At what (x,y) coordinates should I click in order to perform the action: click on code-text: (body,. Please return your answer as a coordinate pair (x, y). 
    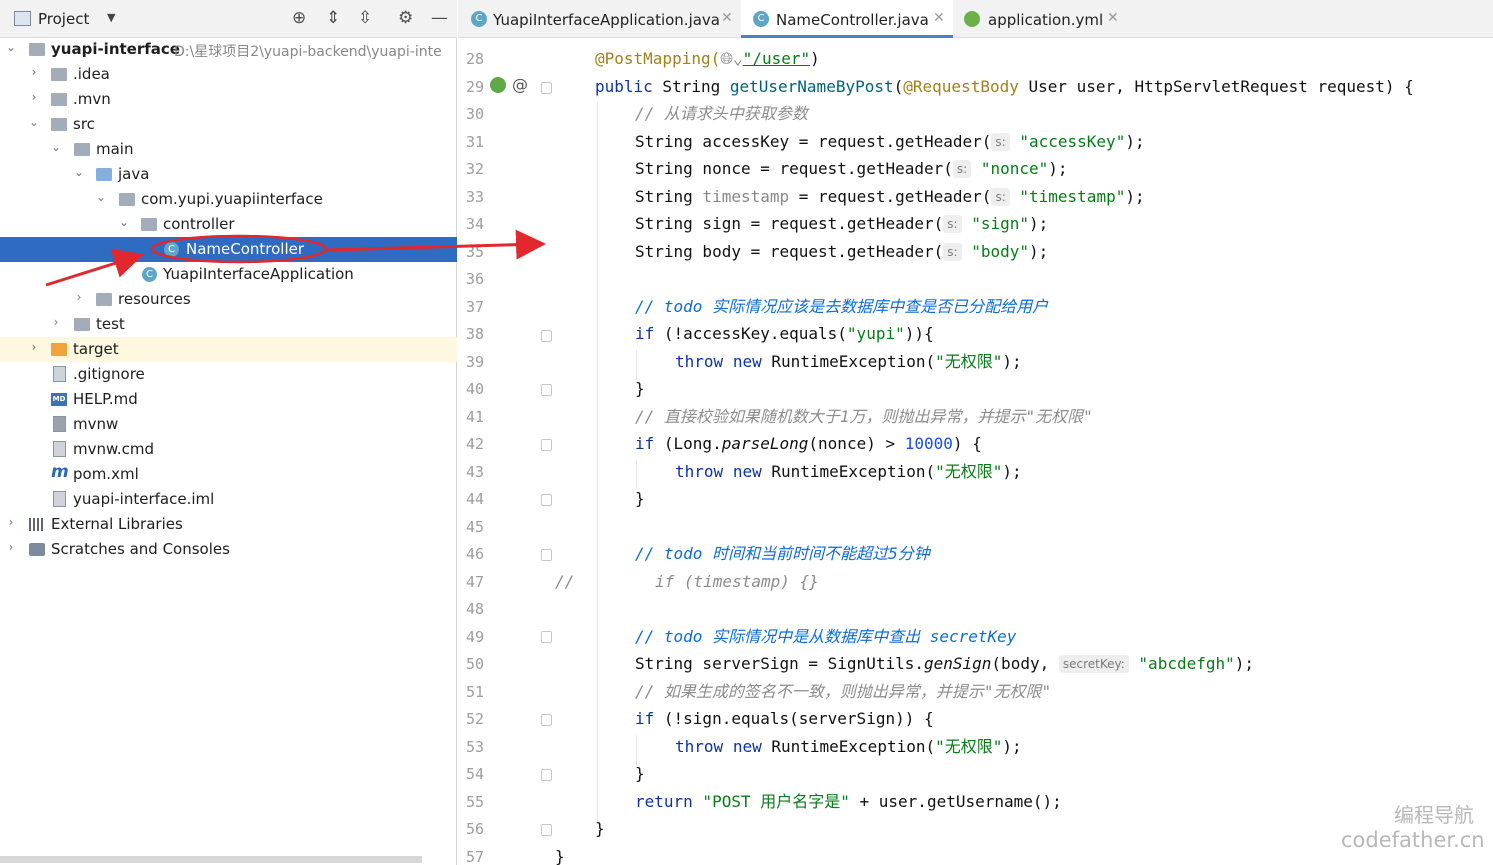
    Looking at the image, I should click on (1025, 663).